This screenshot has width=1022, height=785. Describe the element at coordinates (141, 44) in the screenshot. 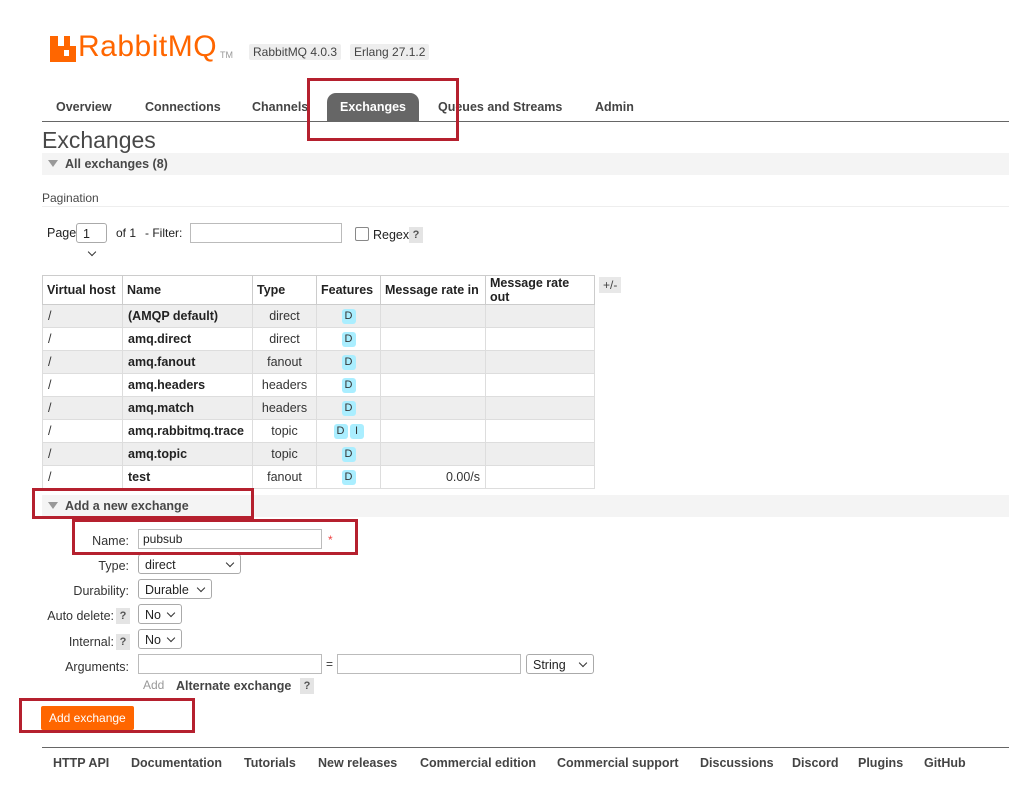

I see `rabbitmq-logo: RabbitMQ TM` at that location.